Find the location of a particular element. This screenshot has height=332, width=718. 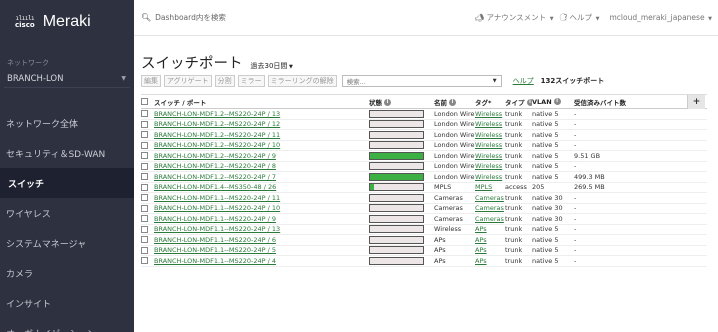

help-menu: ?⃝ ヘルプ ▼ is located at coordinates (582, 17).